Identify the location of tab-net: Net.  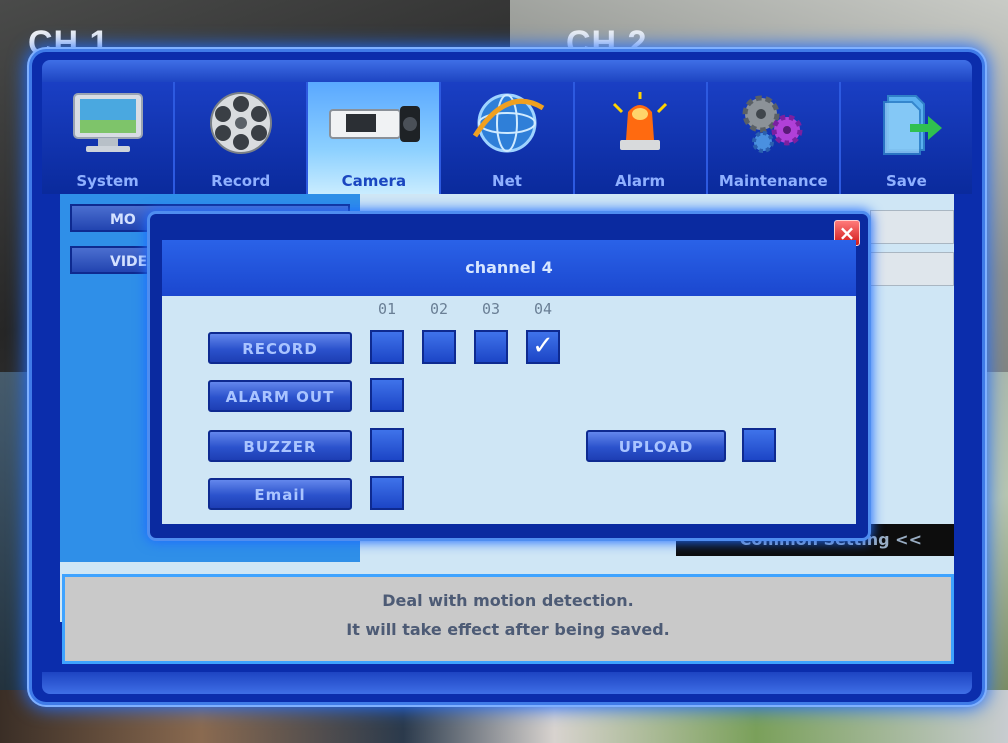
(508, 138).